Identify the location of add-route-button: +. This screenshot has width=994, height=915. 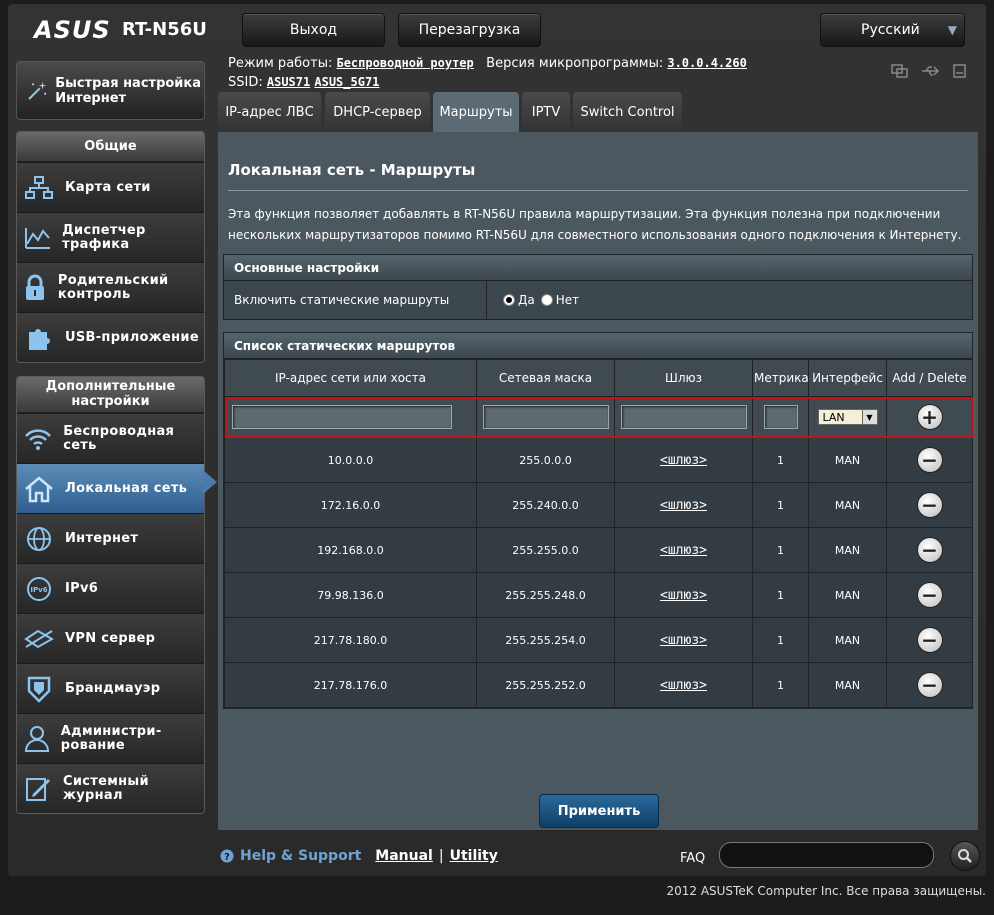
(929, 417).